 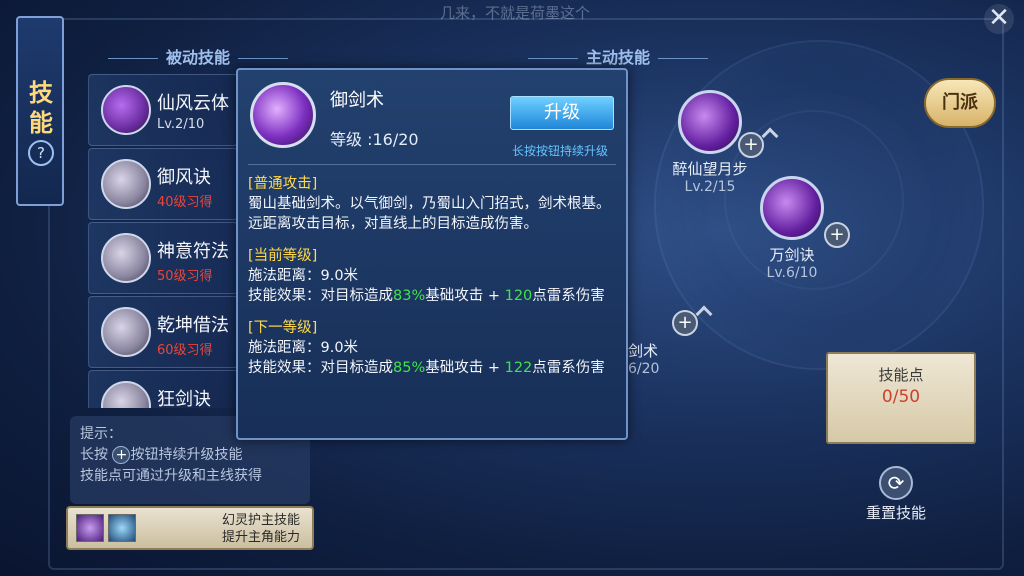 I want to click on active-skill-level: 6/20, so click(x=644, y=369).